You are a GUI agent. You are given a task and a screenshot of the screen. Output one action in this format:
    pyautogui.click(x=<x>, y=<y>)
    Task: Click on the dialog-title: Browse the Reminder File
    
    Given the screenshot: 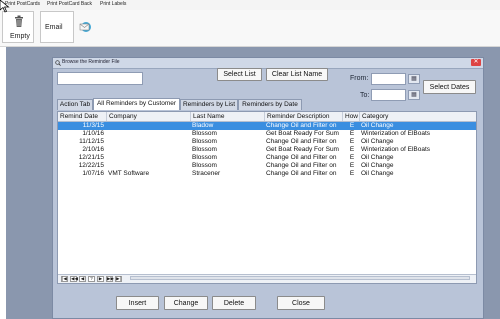 What is the action you would take?
    pyautogui.click(x=91, y=62)
    